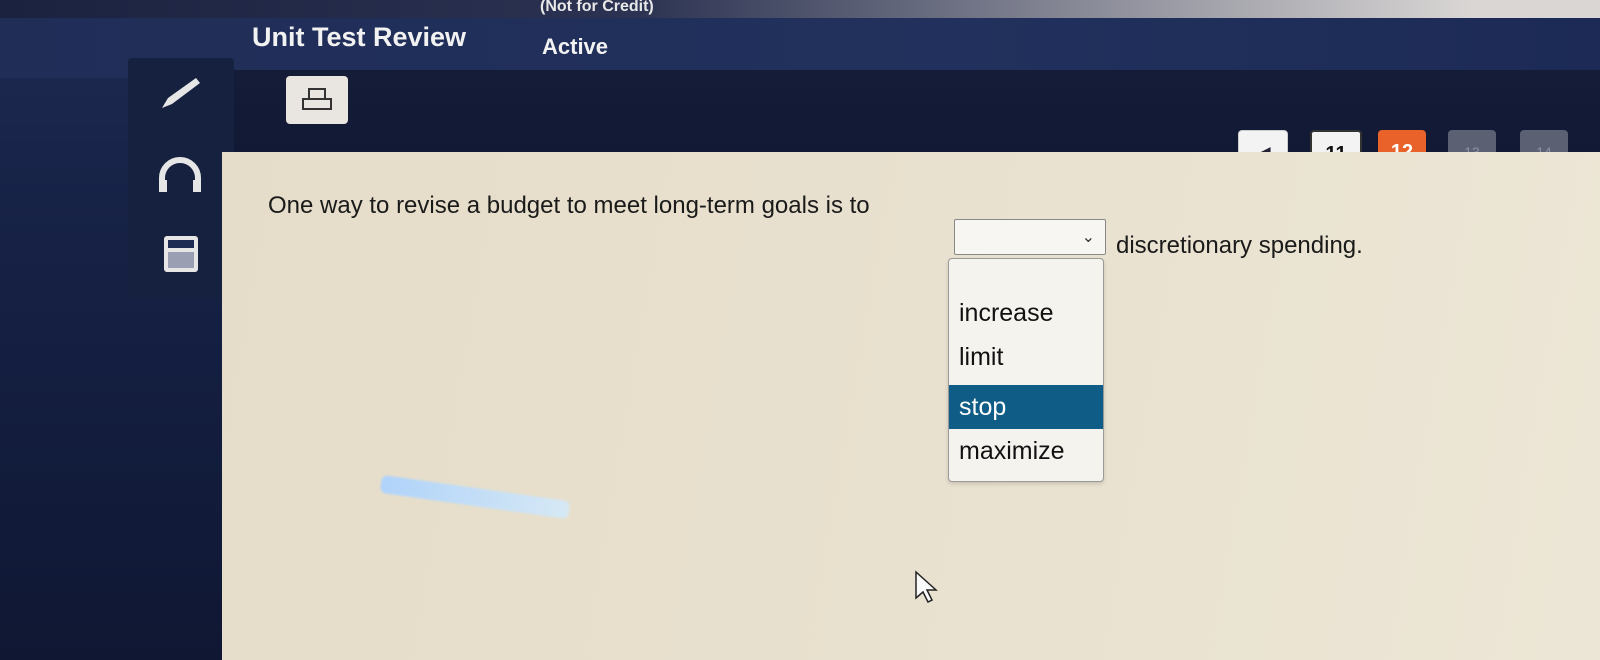 The image size is (1600, 660). Describe the element at coordinates (1030, 237) in the screenshot. I see `answer-dropdown: ⌄` at that location.